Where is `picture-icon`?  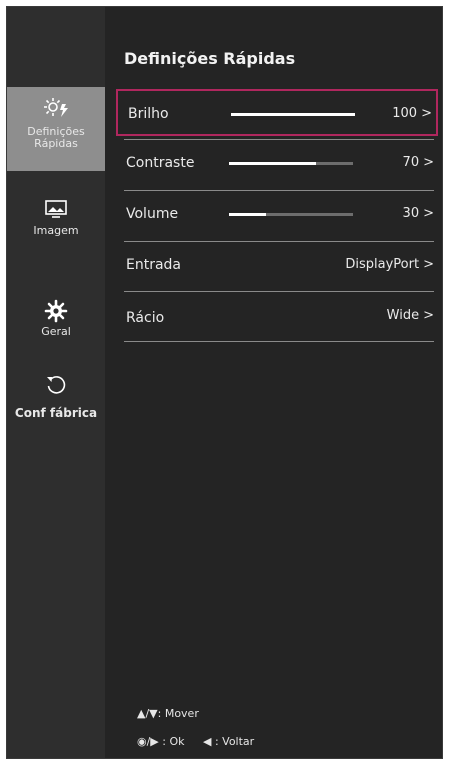
picture-icon is located at coordinates (56, 211).